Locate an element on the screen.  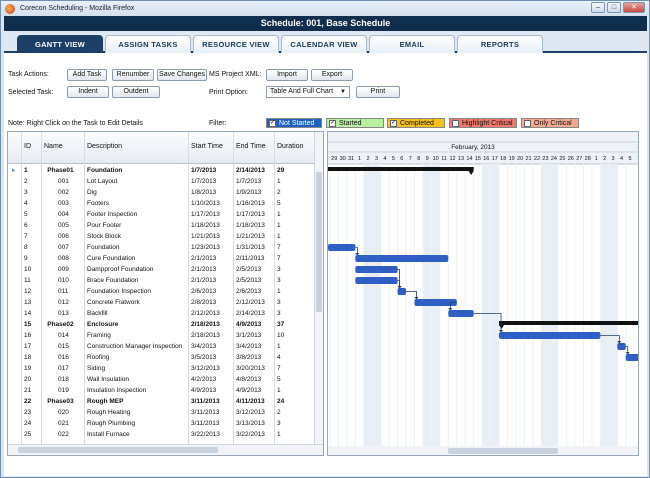
table-cell: Dampproof Foundation is located at coordinates (137, 269).